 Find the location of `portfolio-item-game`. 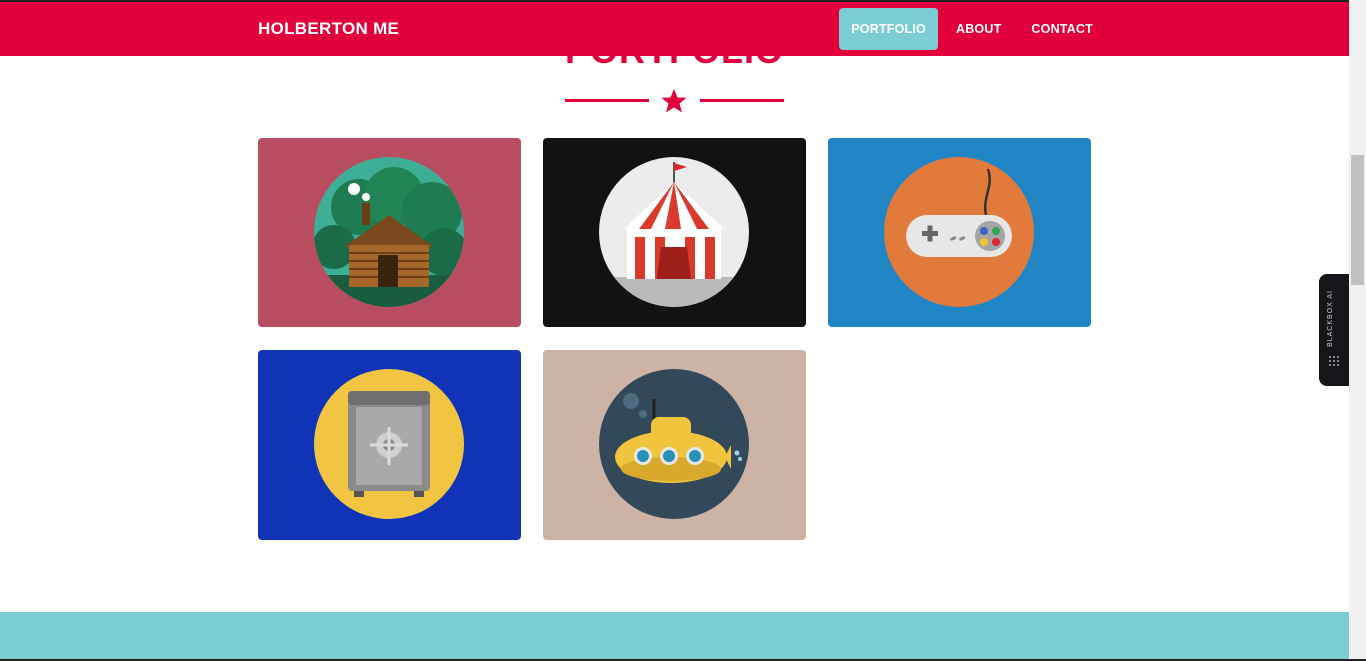

portfolio-item-game is located at coordinates (959, 232).